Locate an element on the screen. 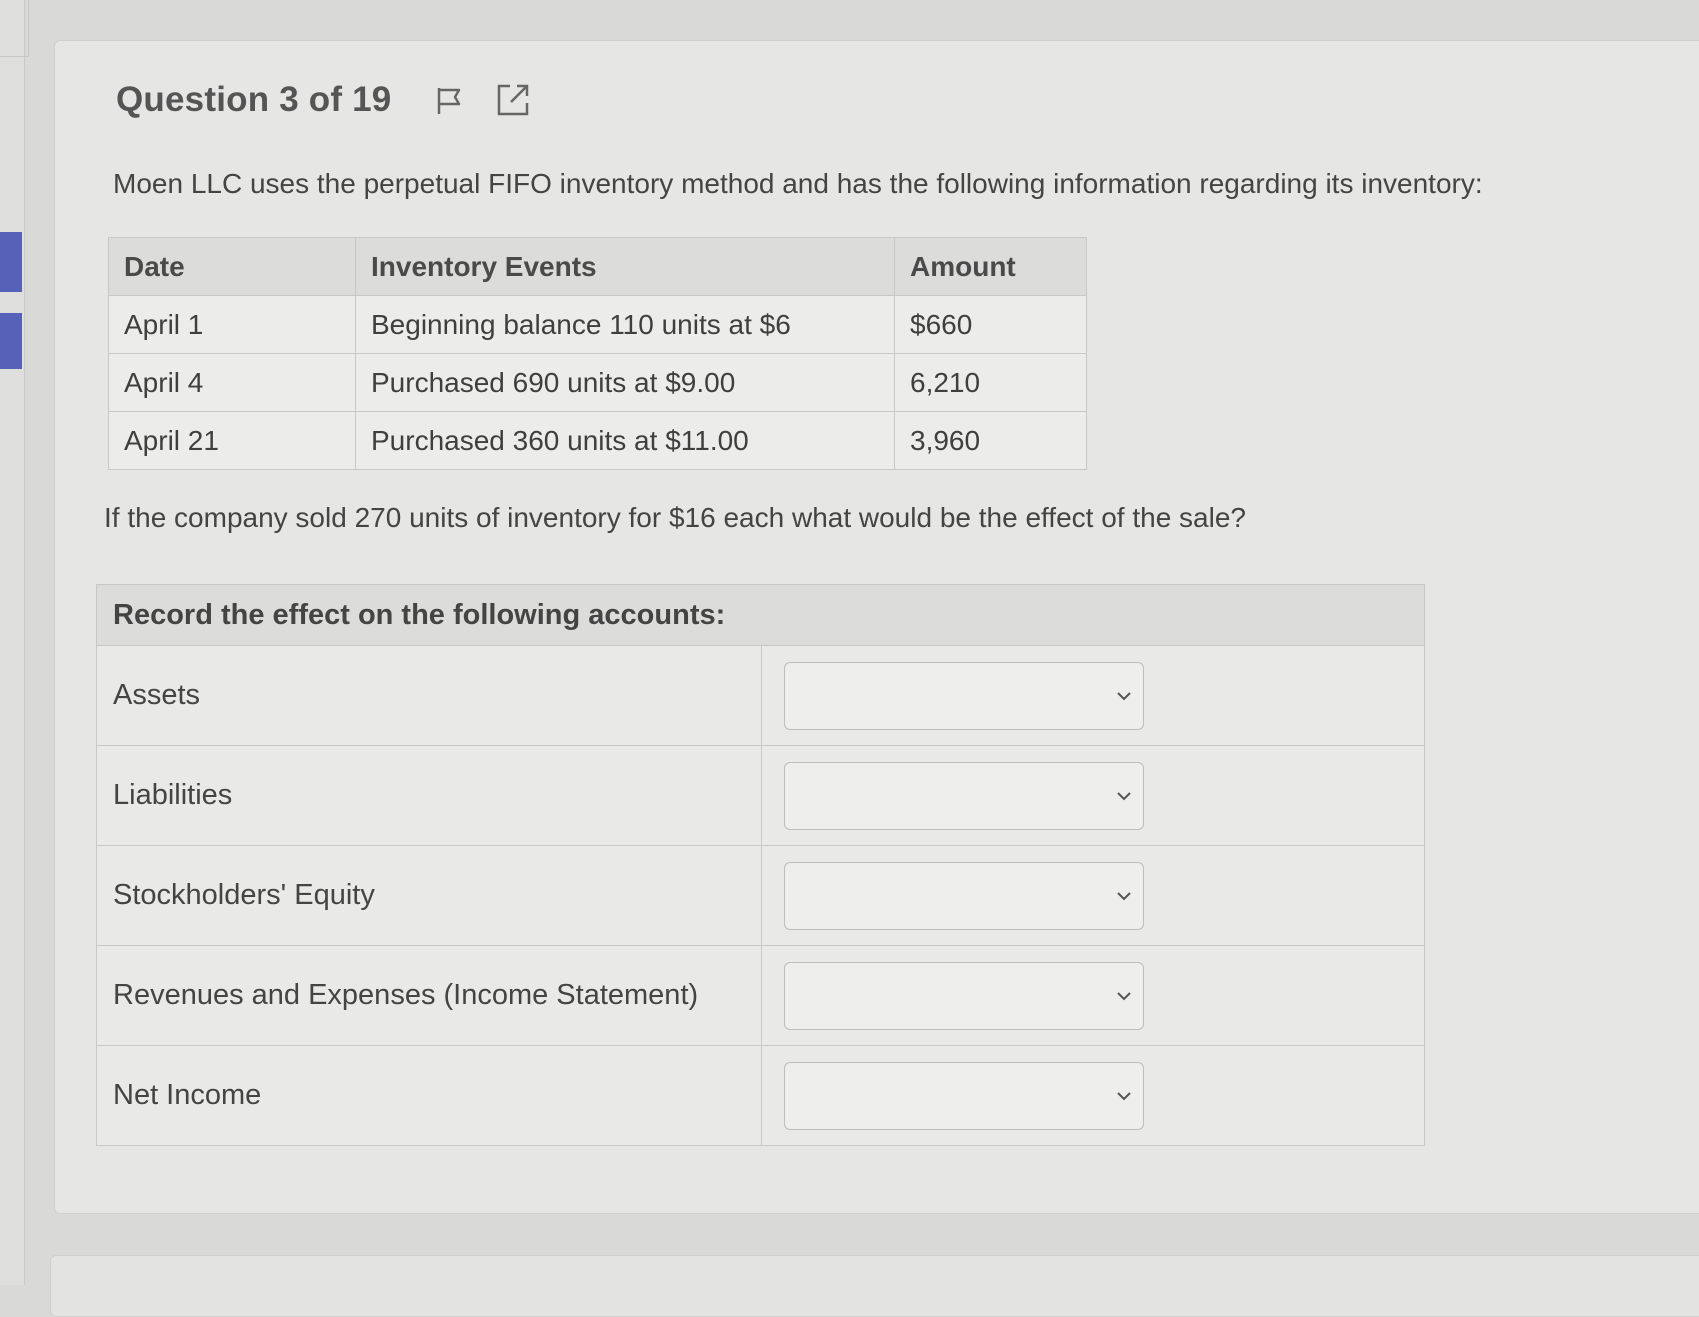  inventory-header-row: Date Inventory Events Amount is located at coordinates (597, 266).